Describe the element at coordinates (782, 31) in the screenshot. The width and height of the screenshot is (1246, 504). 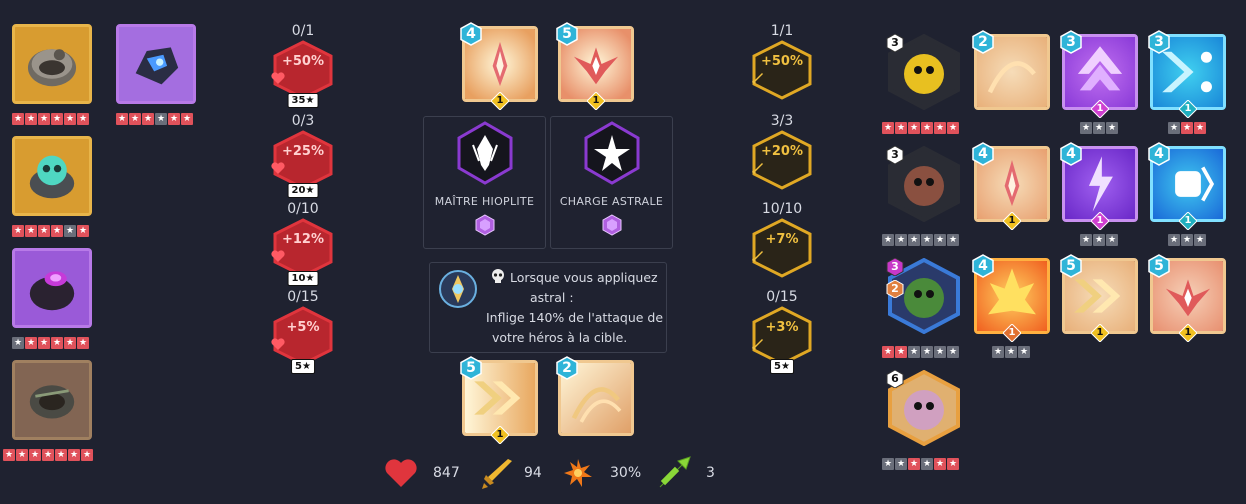
I see `atk-talent-count: 1/1` at that location.